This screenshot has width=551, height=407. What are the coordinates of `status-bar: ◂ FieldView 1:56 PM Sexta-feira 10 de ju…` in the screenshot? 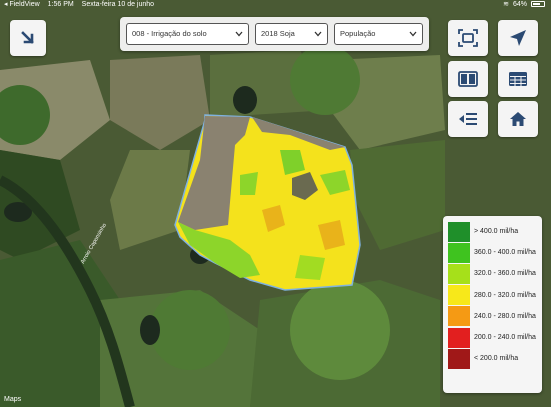 It's located at (275, 5).